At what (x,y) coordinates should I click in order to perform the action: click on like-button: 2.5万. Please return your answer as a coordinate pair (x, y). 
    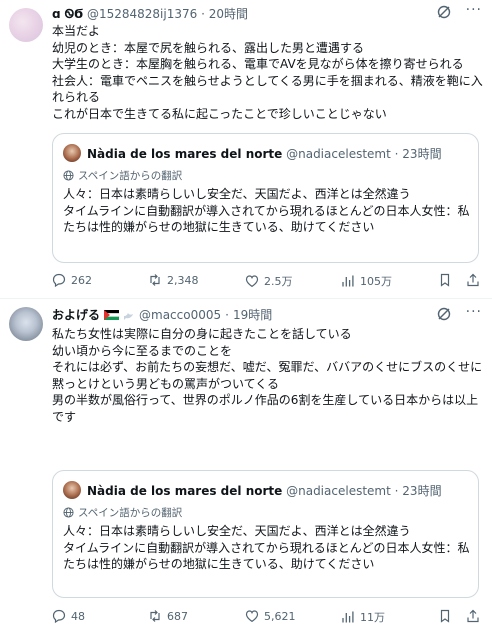
    Looking at the image, I should click on (269, 281).